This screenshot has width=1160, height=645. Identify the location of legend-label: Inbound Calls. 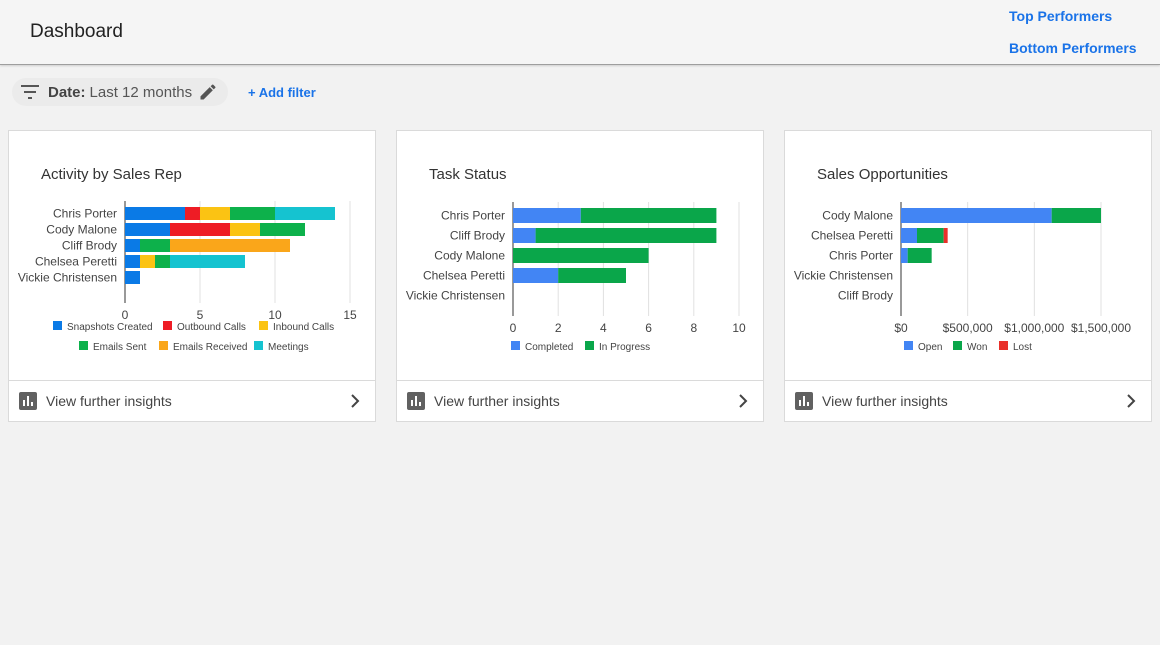
(303, 327).